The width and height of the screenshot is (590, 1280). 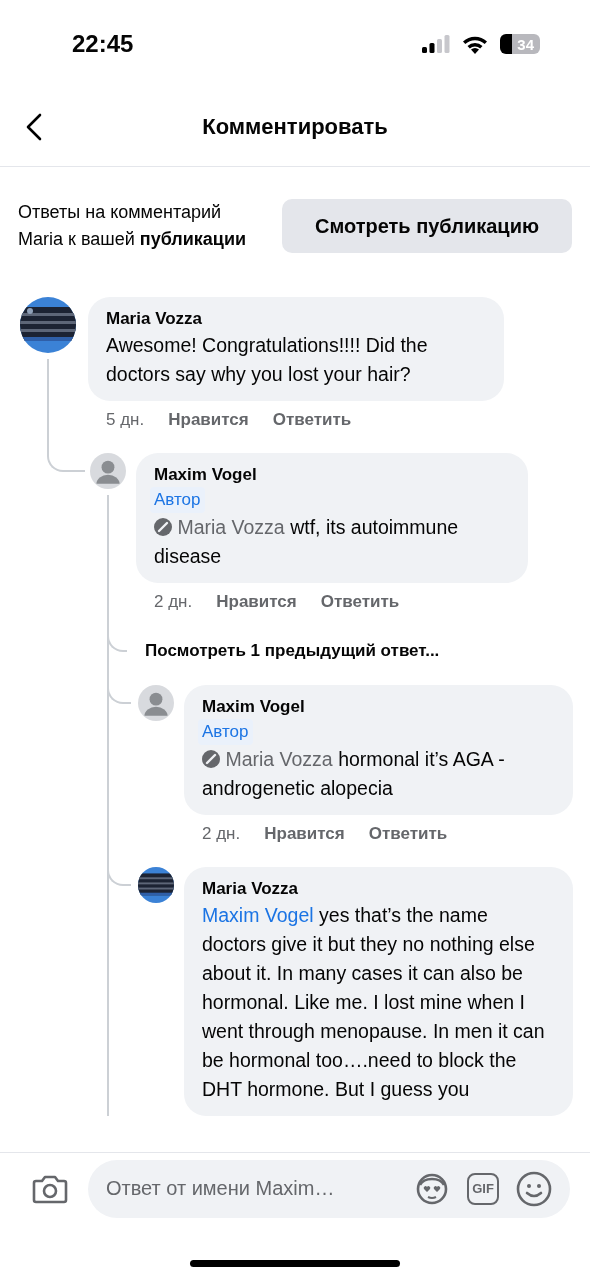 What do you see at coordinates (103, 44) in the screenshot?
I see `status-time: 22:45` at bounding box center [103, 44].